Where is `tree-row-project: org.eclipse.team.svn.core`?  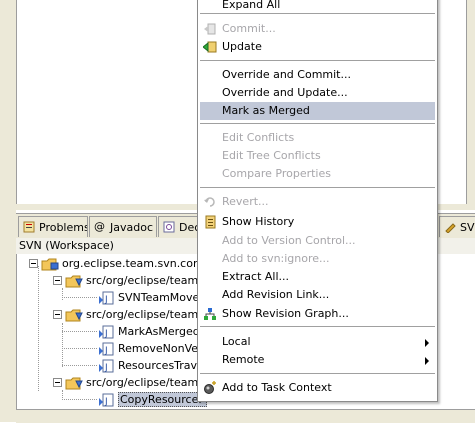 tree-row-project: org.eclipse.team.svn.core is located at coordinates (116, 263).